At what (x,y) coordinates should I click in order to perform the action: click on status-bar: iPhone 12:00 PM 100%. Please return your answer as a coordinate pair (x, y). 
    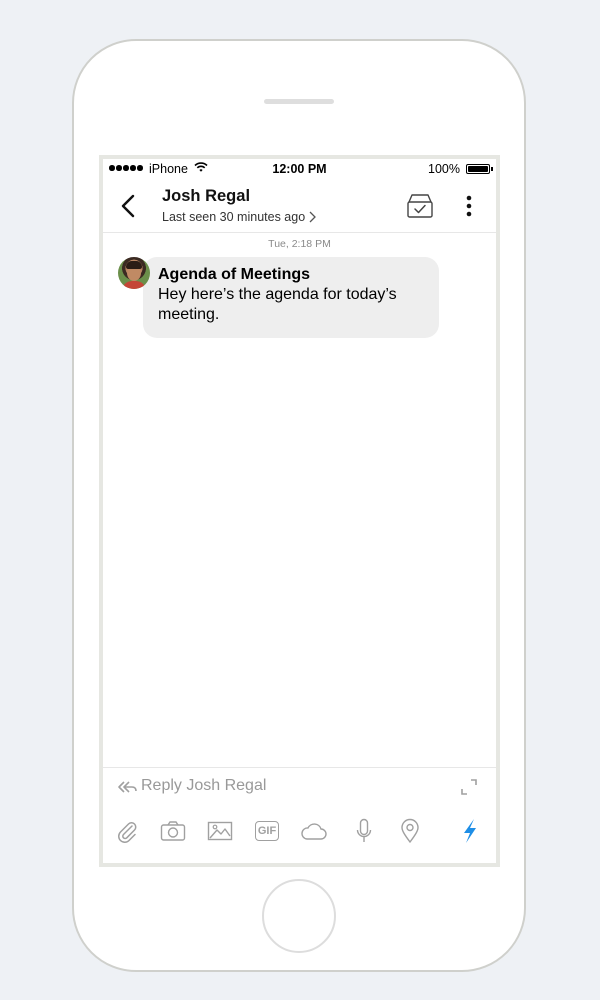
    Looking at the image, I should click on (299, 170).